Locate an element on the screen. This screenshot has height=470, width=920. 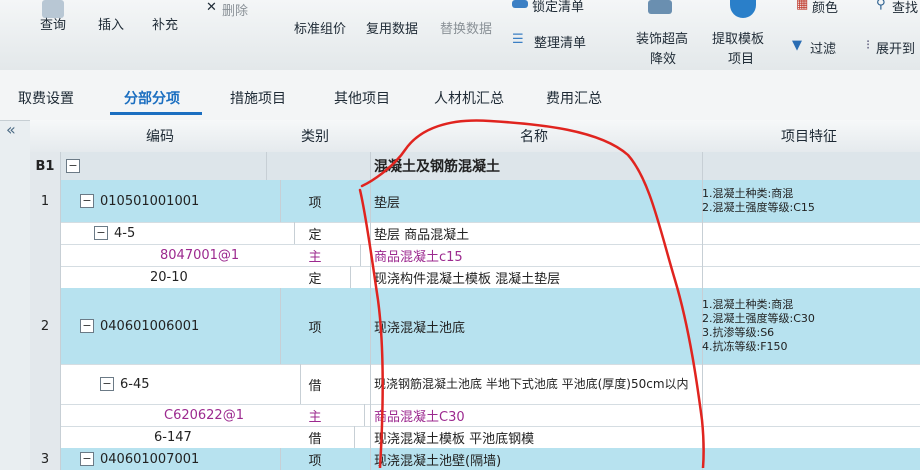
red-annotation-path-left is located at coordinates (371, 328).